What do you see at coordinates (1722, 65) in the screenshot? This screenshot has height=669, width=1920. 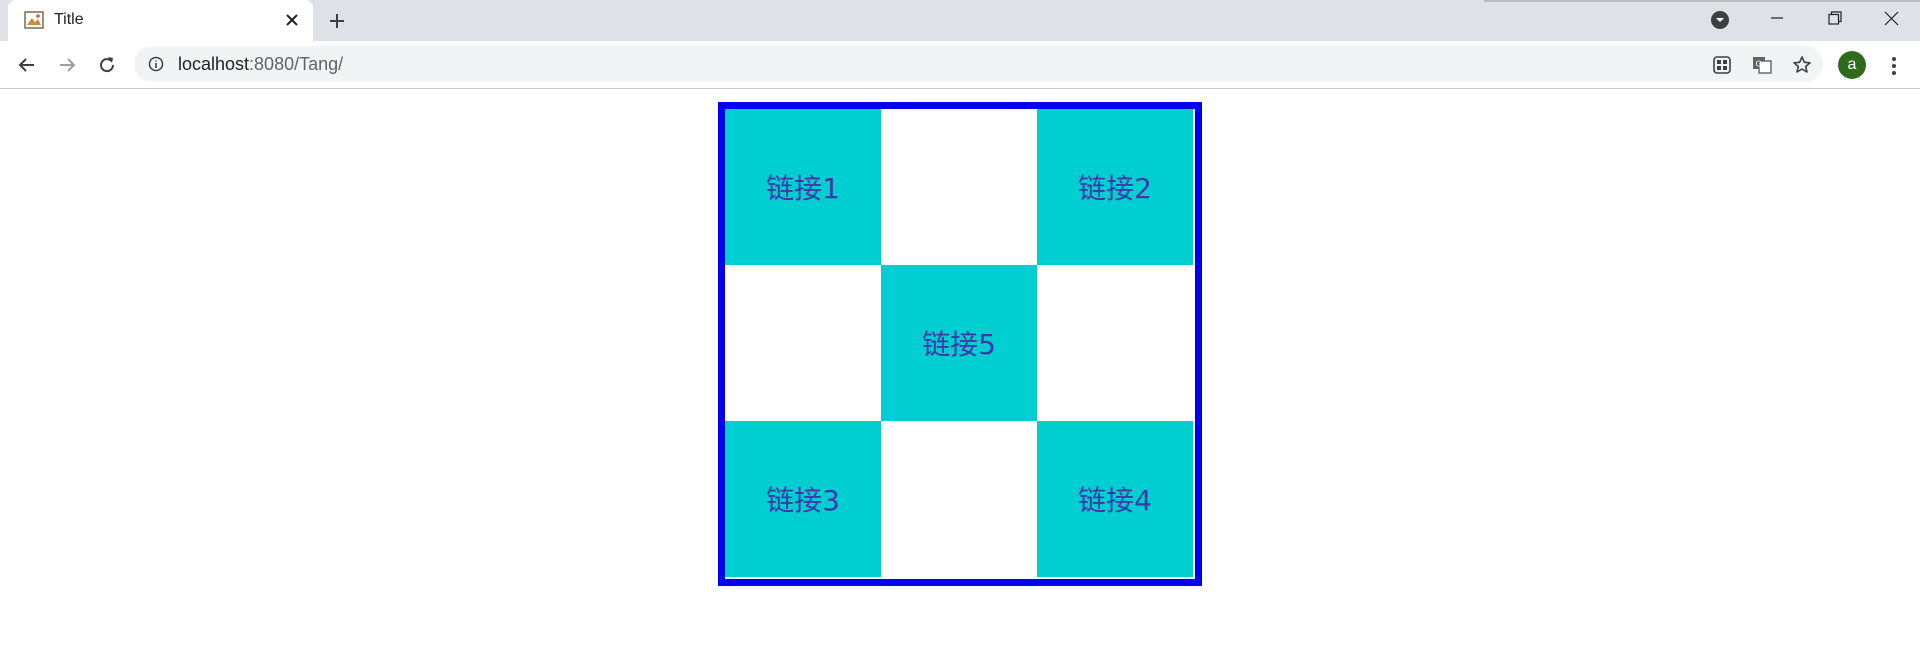 I see `qr-code-icon` at bounding box center [1722, 65].